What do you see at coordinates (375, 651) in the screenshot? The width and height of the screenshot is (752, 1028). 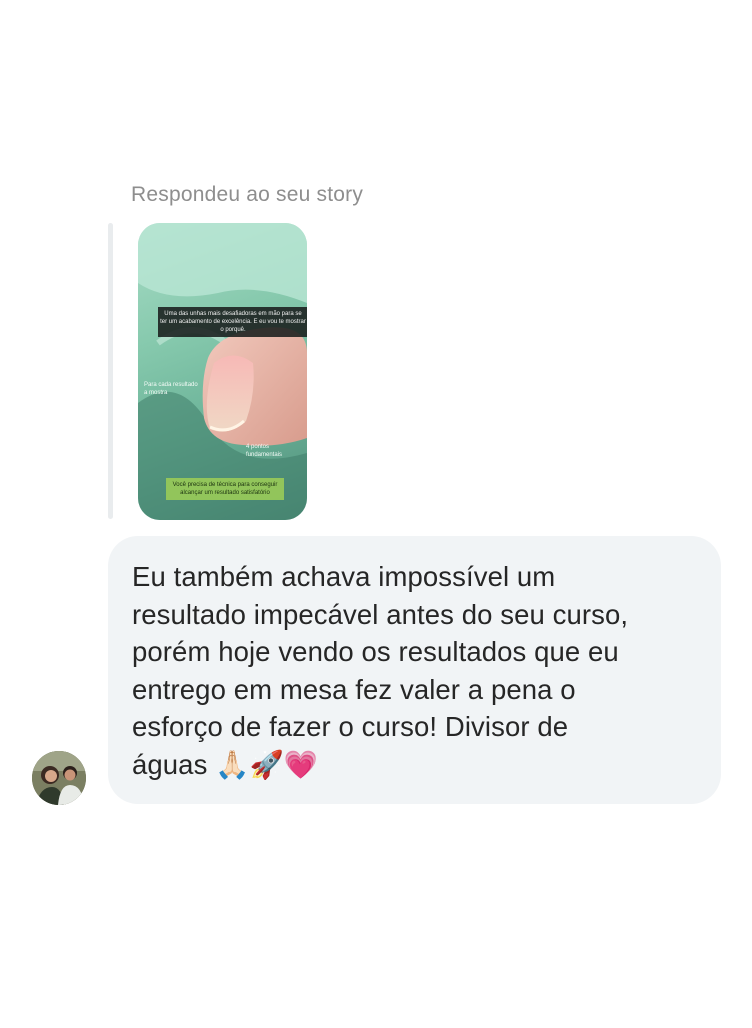 I see `message-line: porém hoje vendo os resultados que eu` at bounding box center [375, 651].